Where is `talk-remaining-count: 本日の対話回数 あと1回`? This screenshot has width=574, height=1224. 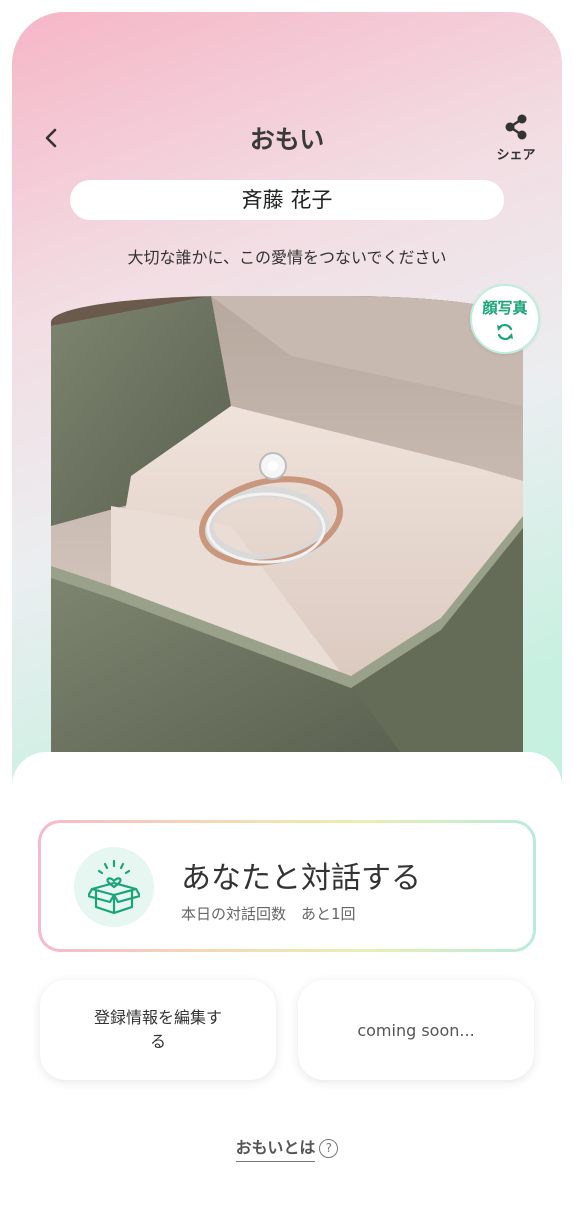 talk-remaining-count: 本日の対話回数 あと1回 is located at coordinates (268, 914).